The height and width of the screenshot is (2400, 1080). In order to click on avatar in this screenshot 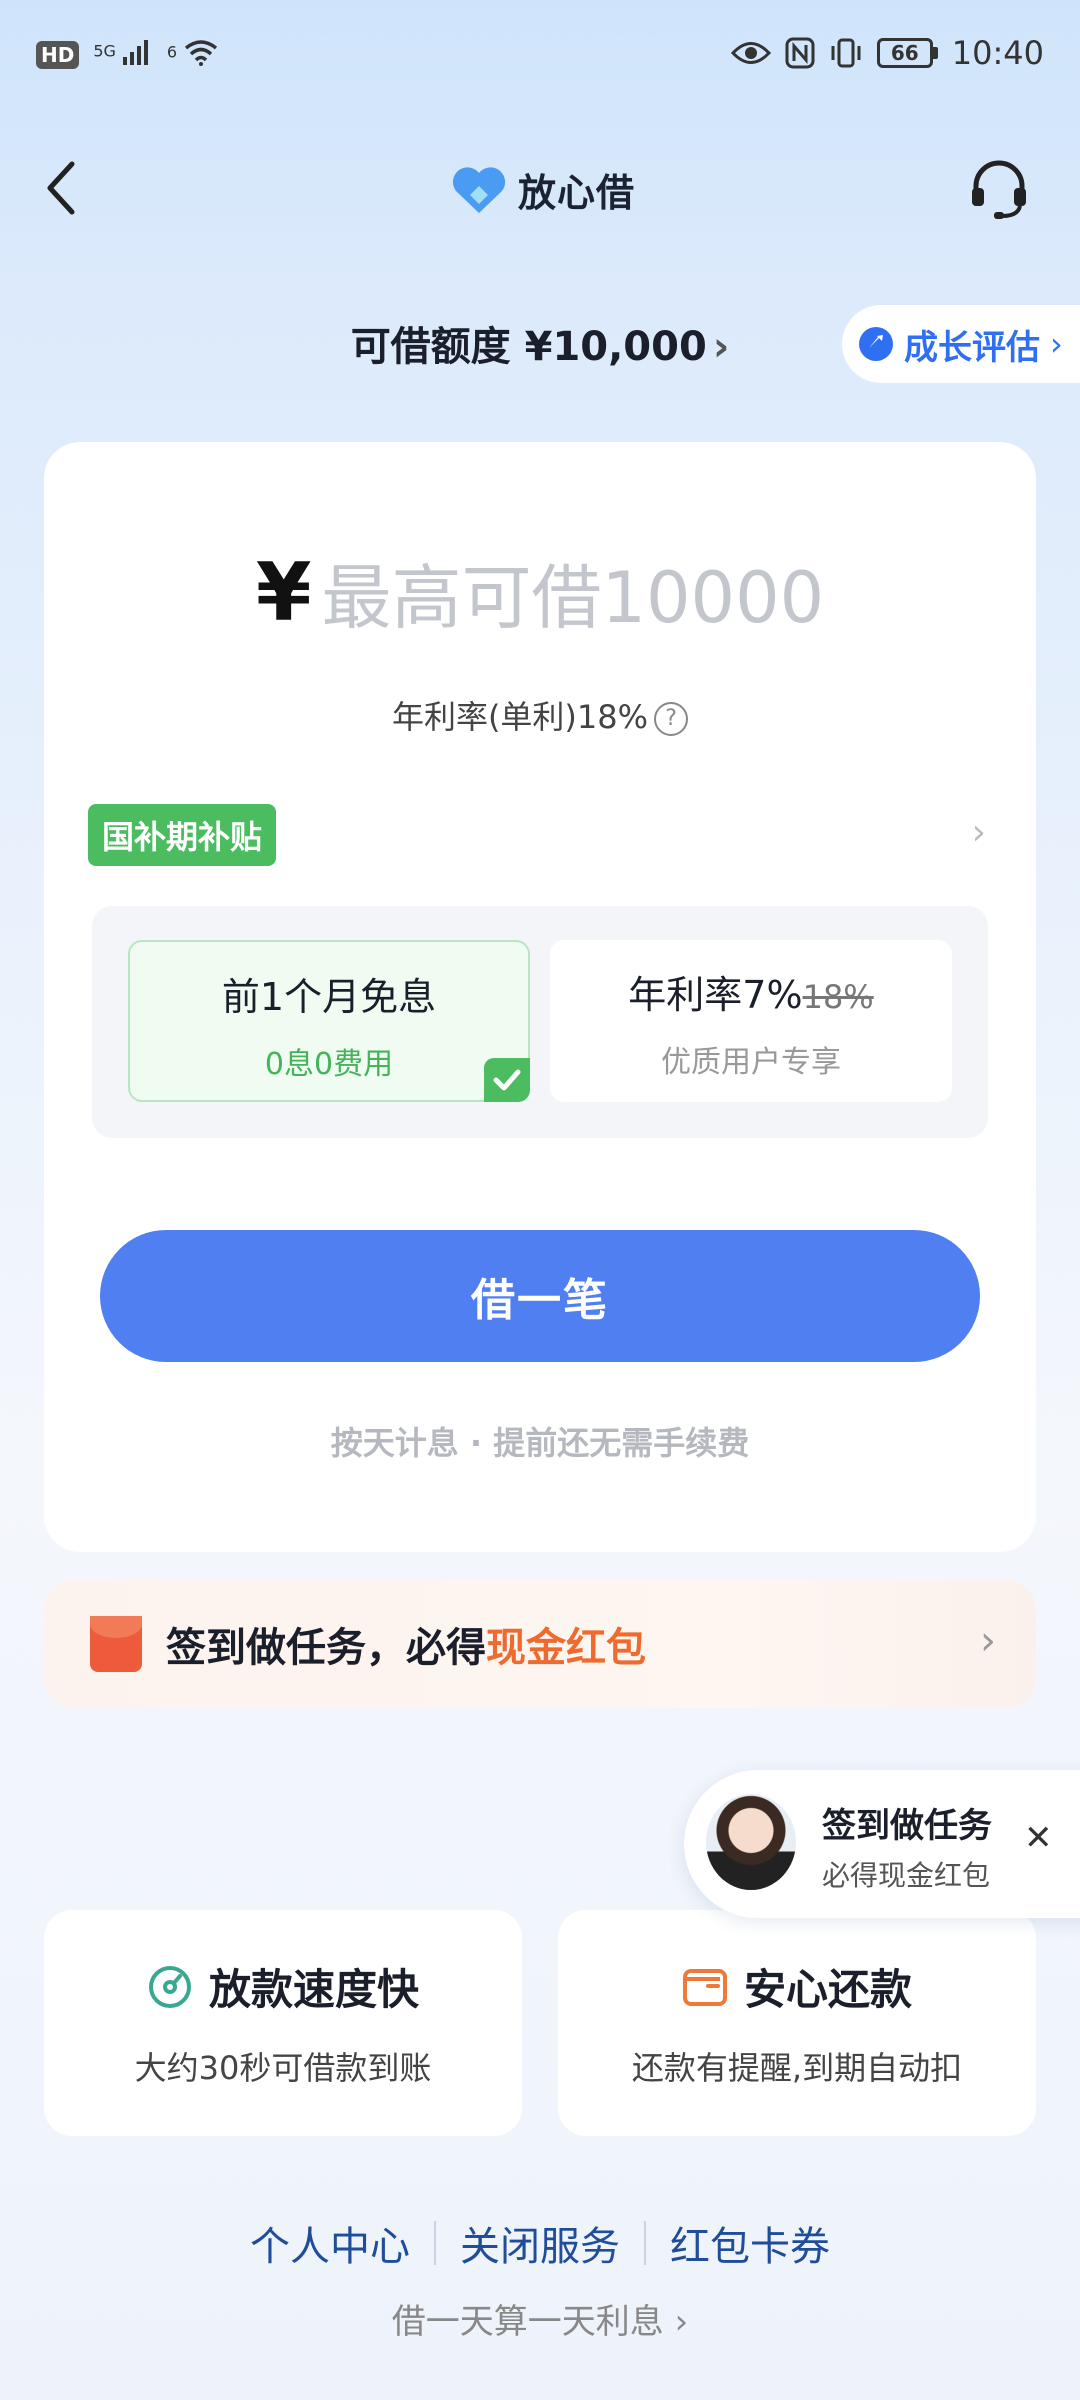, I will do `click(751, 1842)`.